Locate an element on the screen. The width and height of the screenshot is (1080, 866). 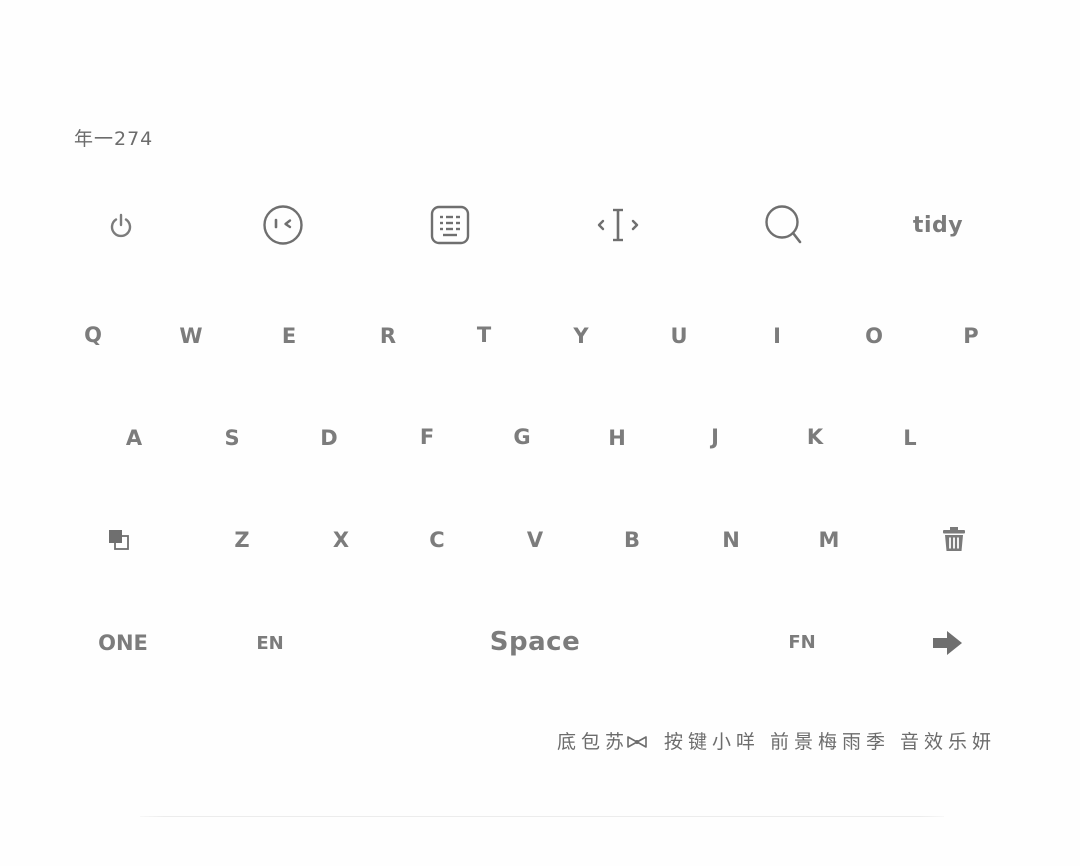
key-d: D is located at coordinates (329, 438).